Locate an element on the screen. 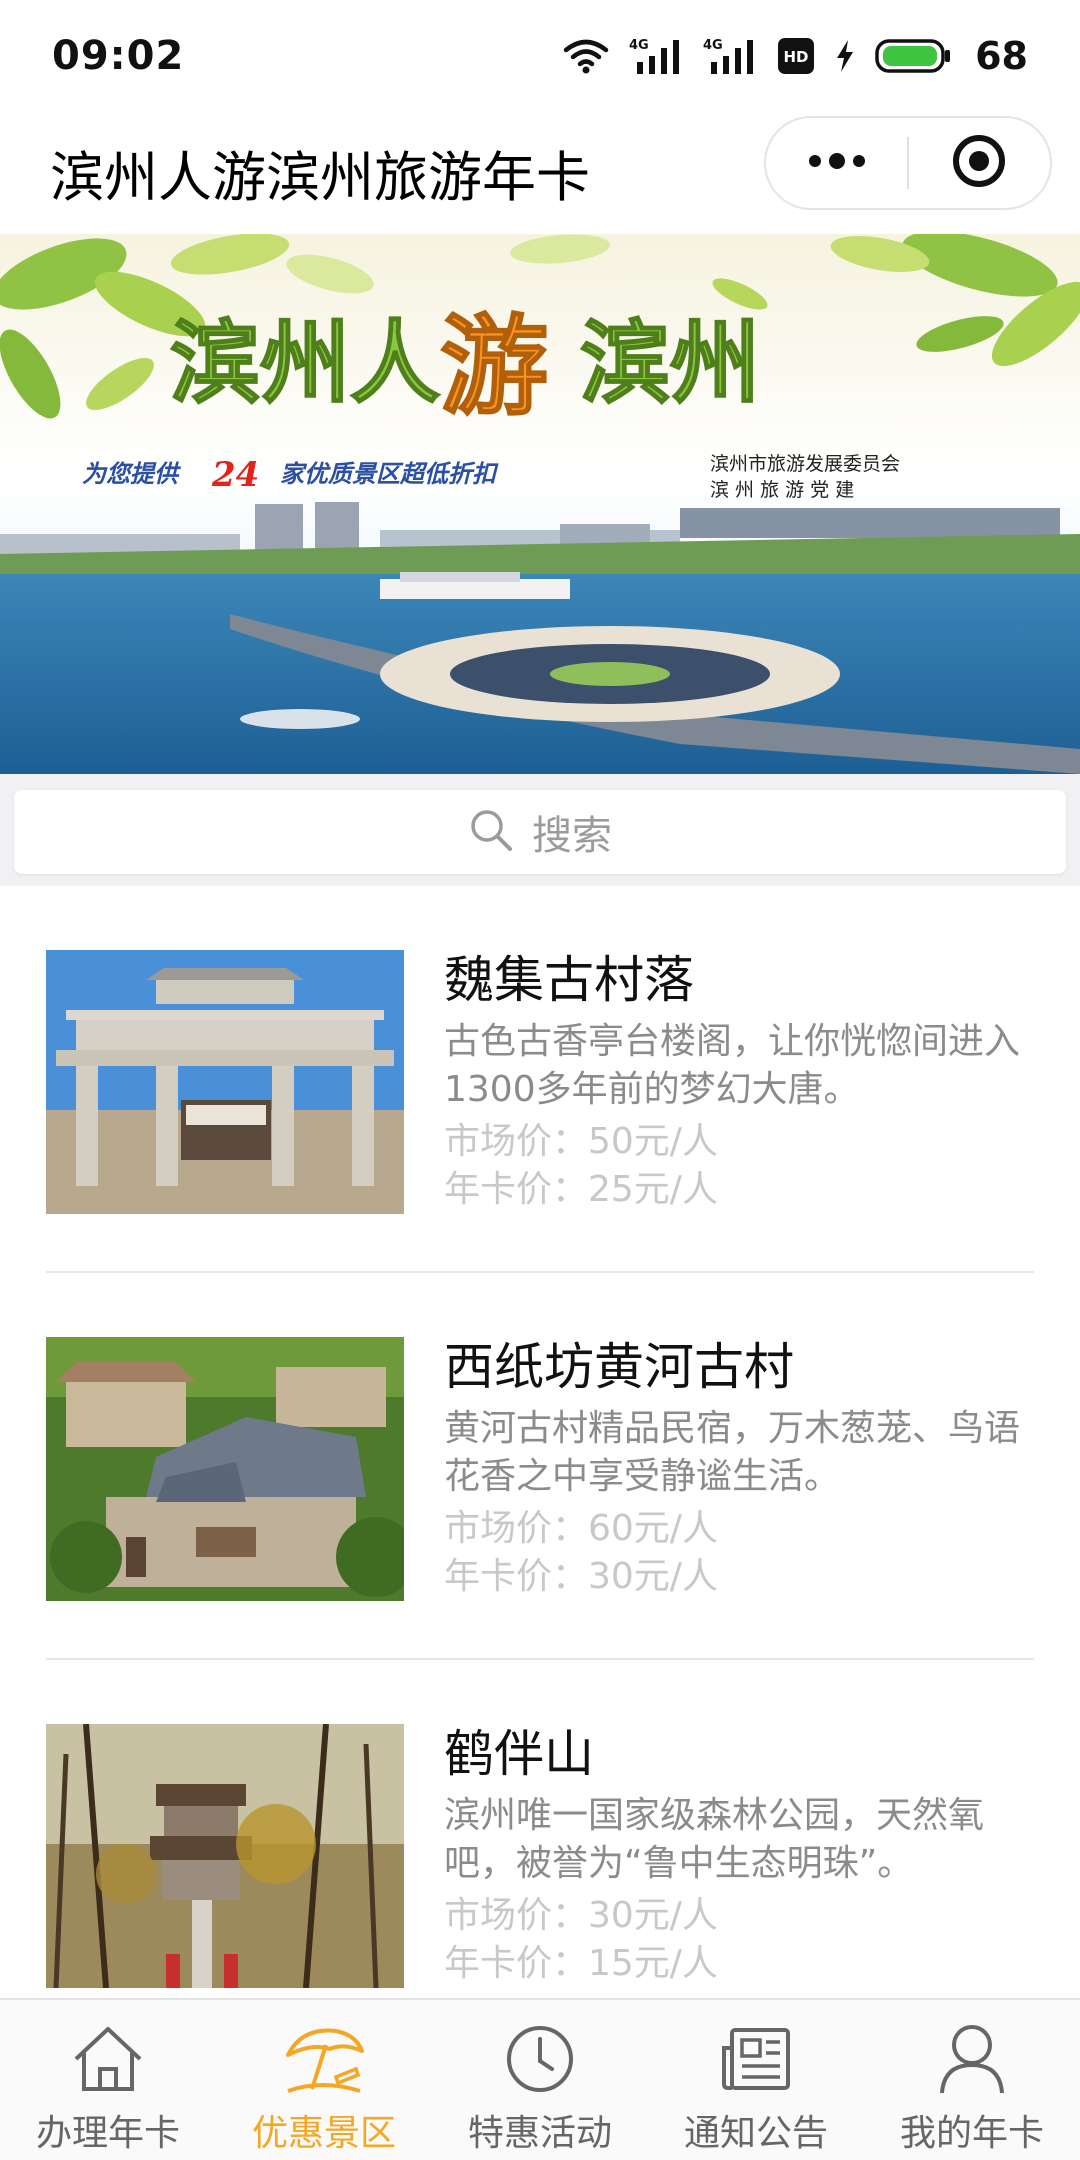 The width and height of the screenshot is (1080, 2160). hd-label: HD is located at coordinates (796, 57).